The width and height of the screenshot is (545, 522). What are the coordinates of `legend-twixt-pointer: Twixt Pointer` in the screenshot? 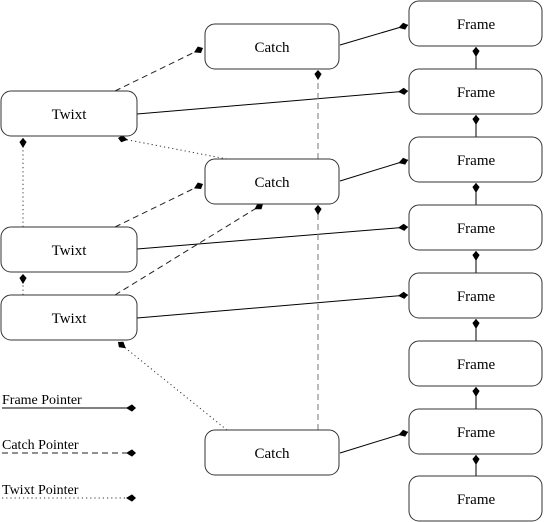 It's located at (65, 491).